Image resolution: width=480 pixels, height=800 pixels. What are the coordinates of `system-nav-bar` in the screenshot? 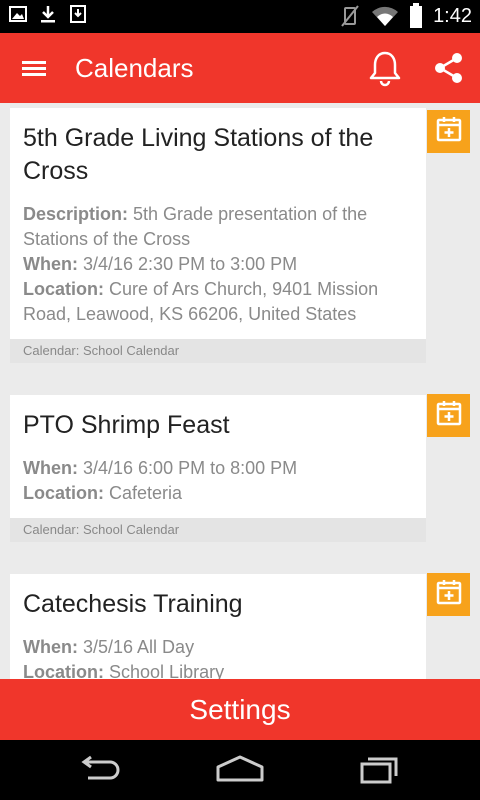 It's located at (240, 770).